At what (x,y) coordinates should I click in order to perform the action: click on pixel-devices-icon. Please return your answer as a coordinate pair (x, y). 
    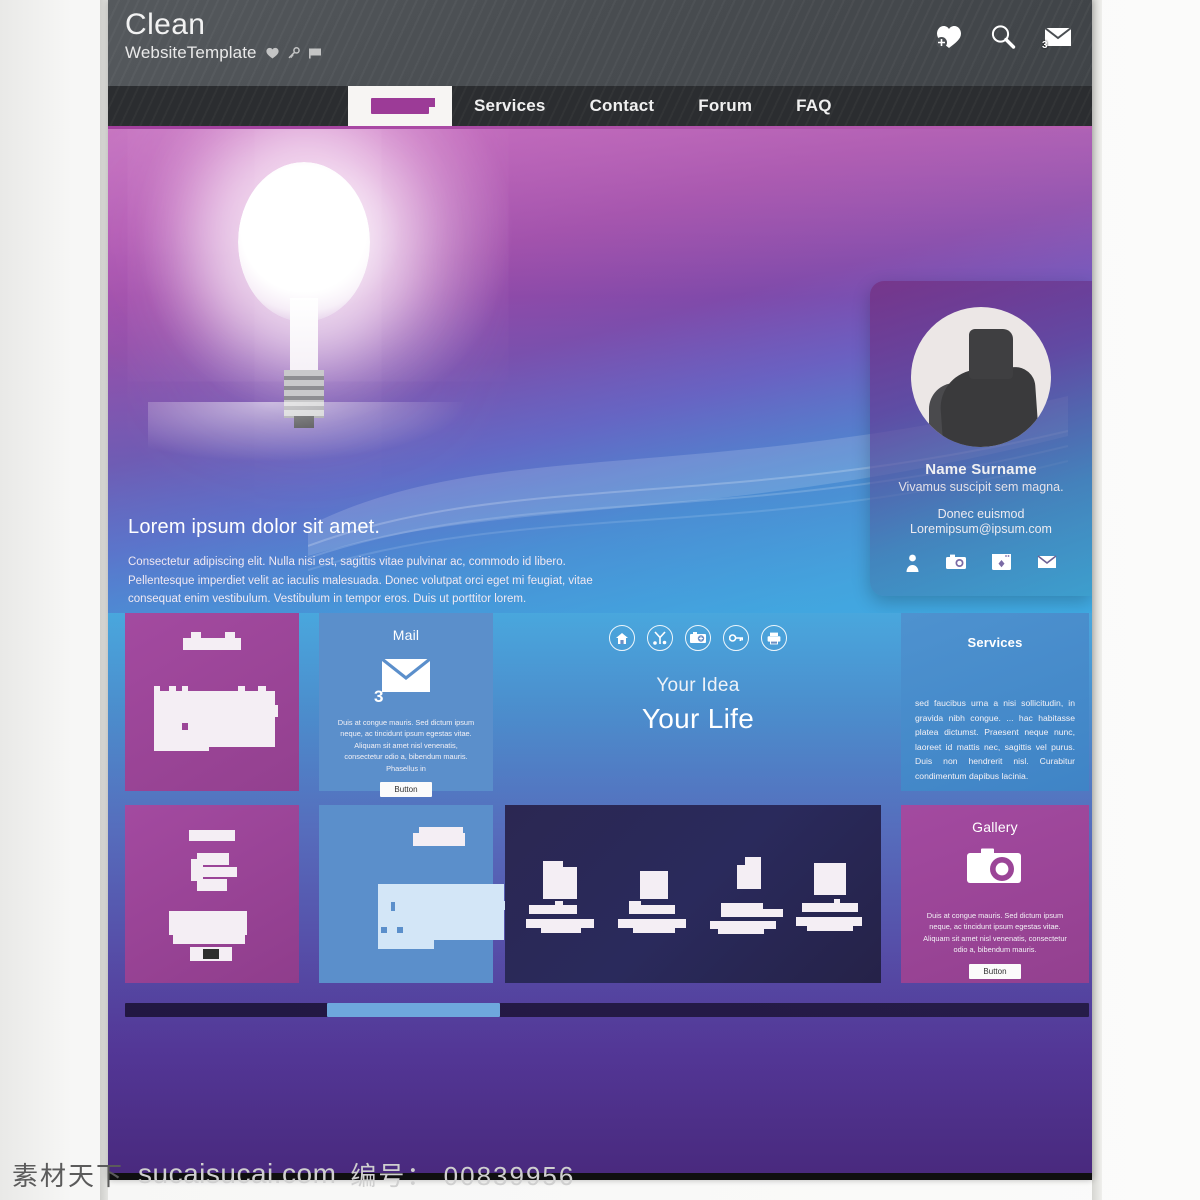
    Looking at the image, I should click on (693, 894).